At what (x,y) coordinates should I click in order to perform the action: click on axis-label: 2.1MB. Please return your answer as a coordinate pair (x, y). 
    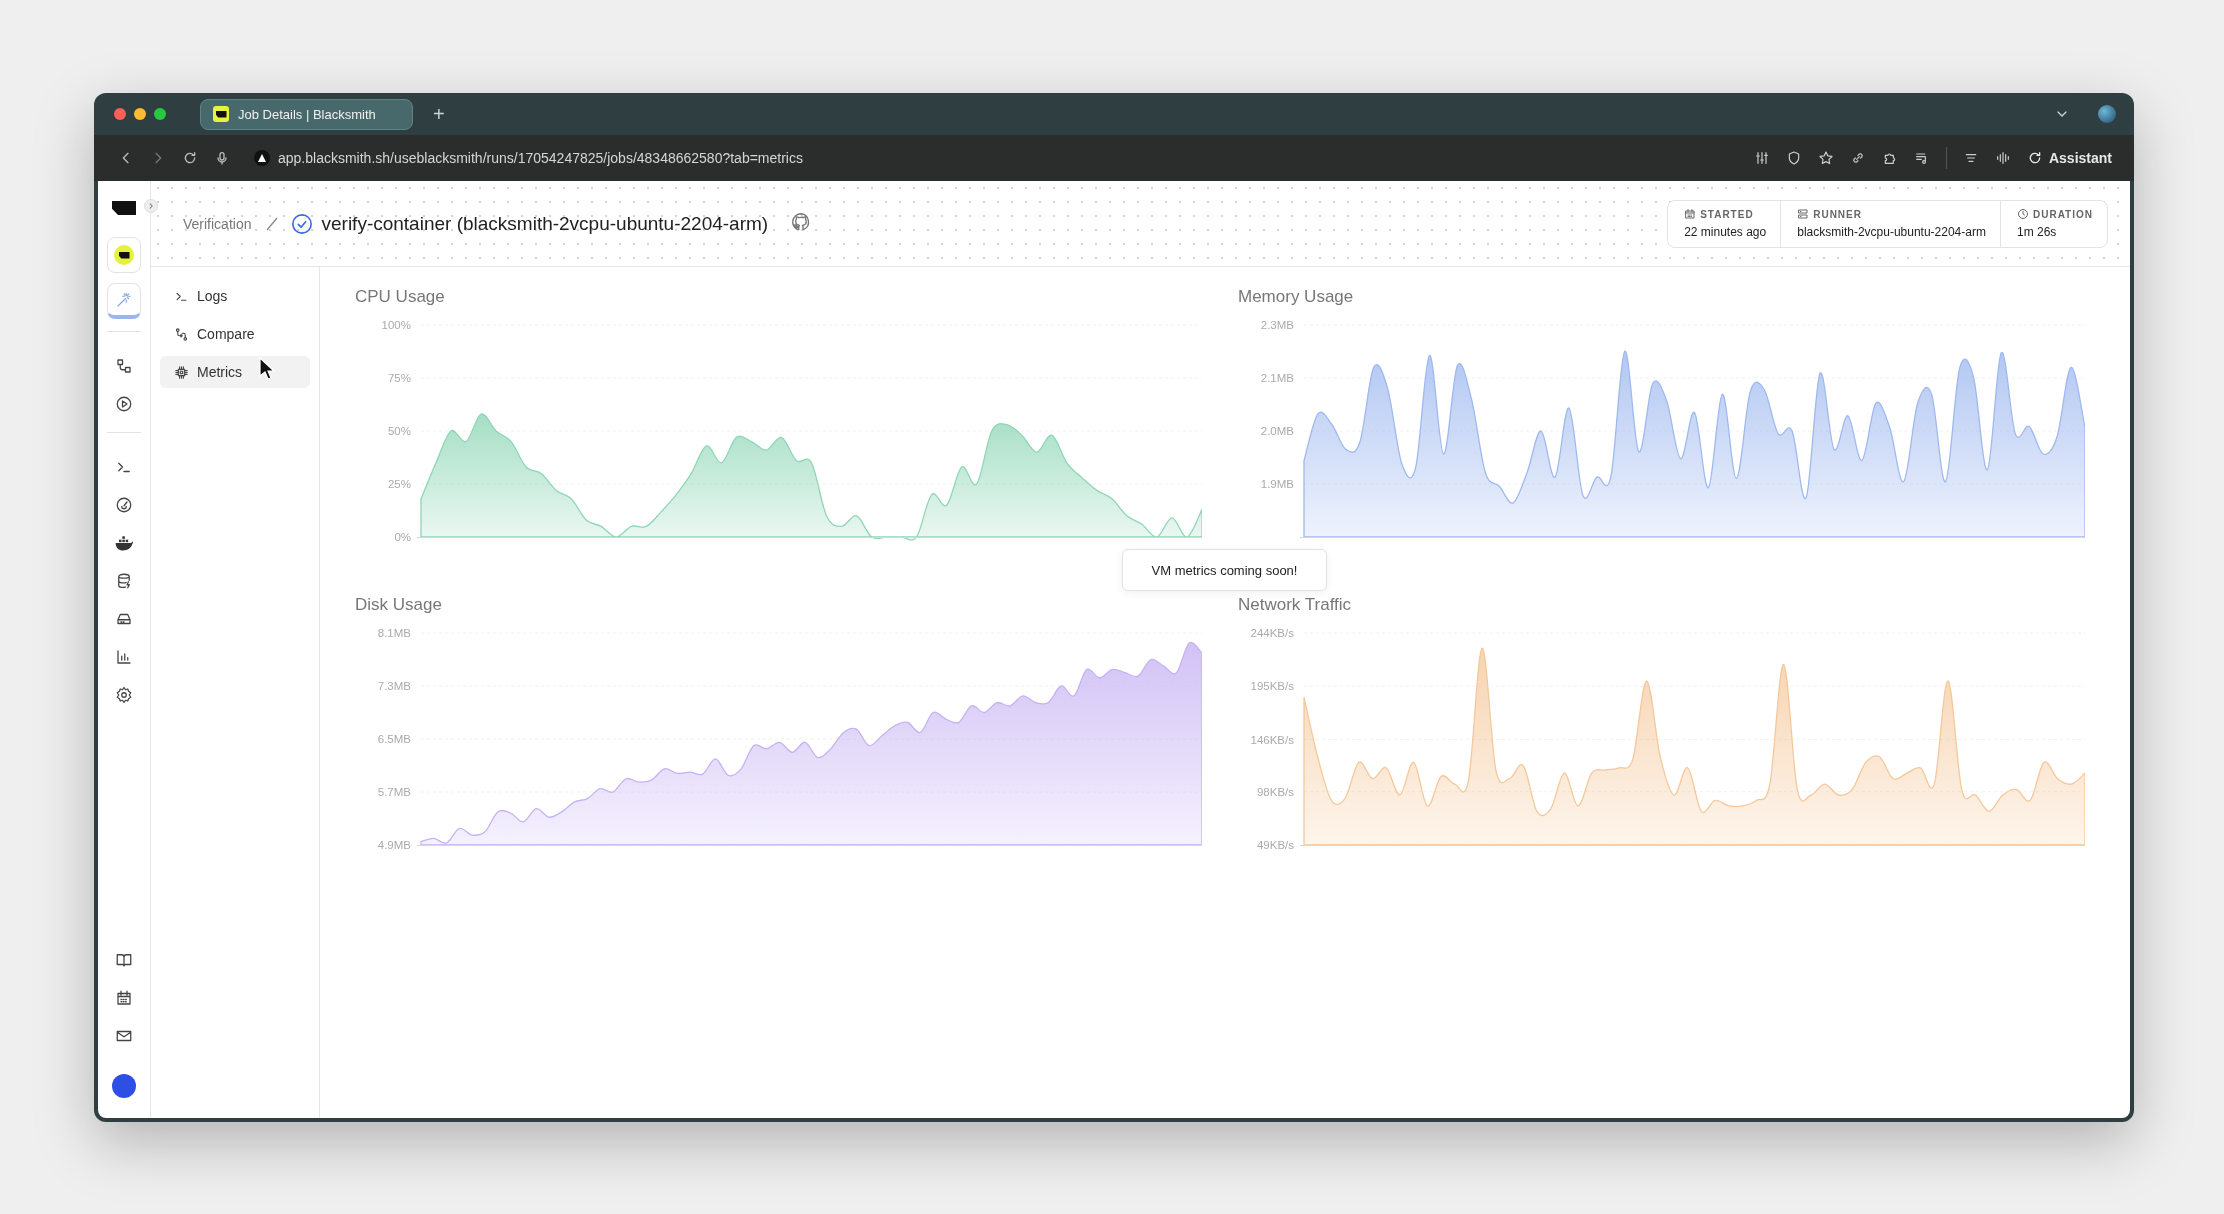
    Looking at the image, I should click on (1277, 378).